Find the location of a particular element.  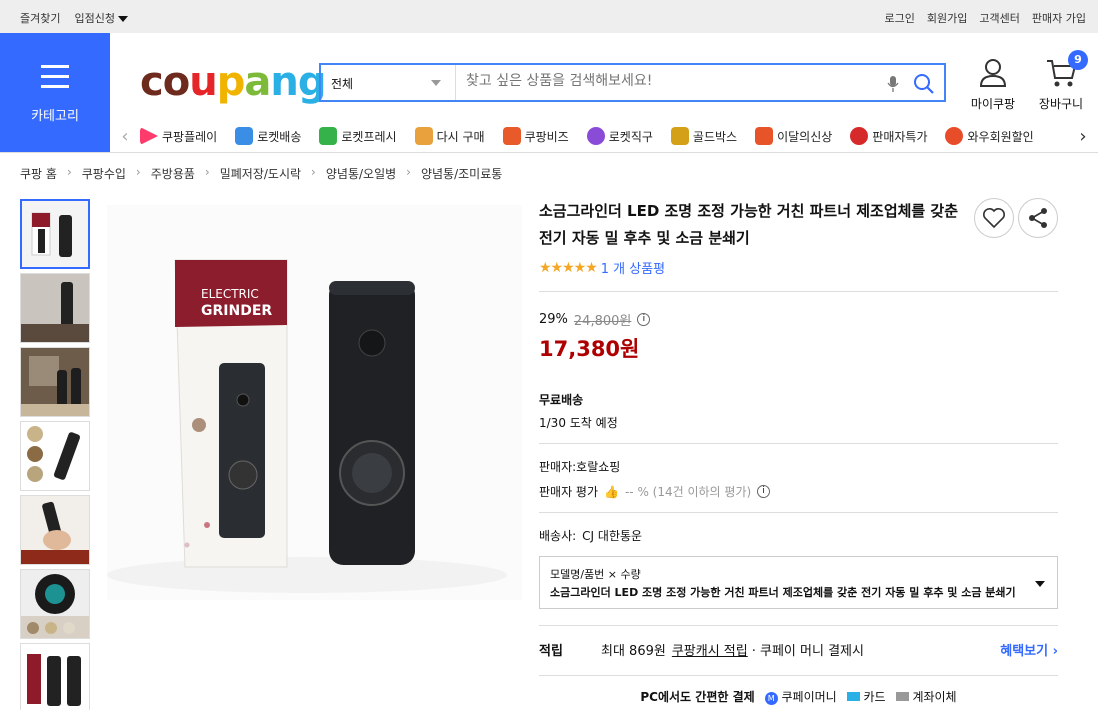

pay-money-label: 쿠페이머니 is located at coordinates (809, 697).